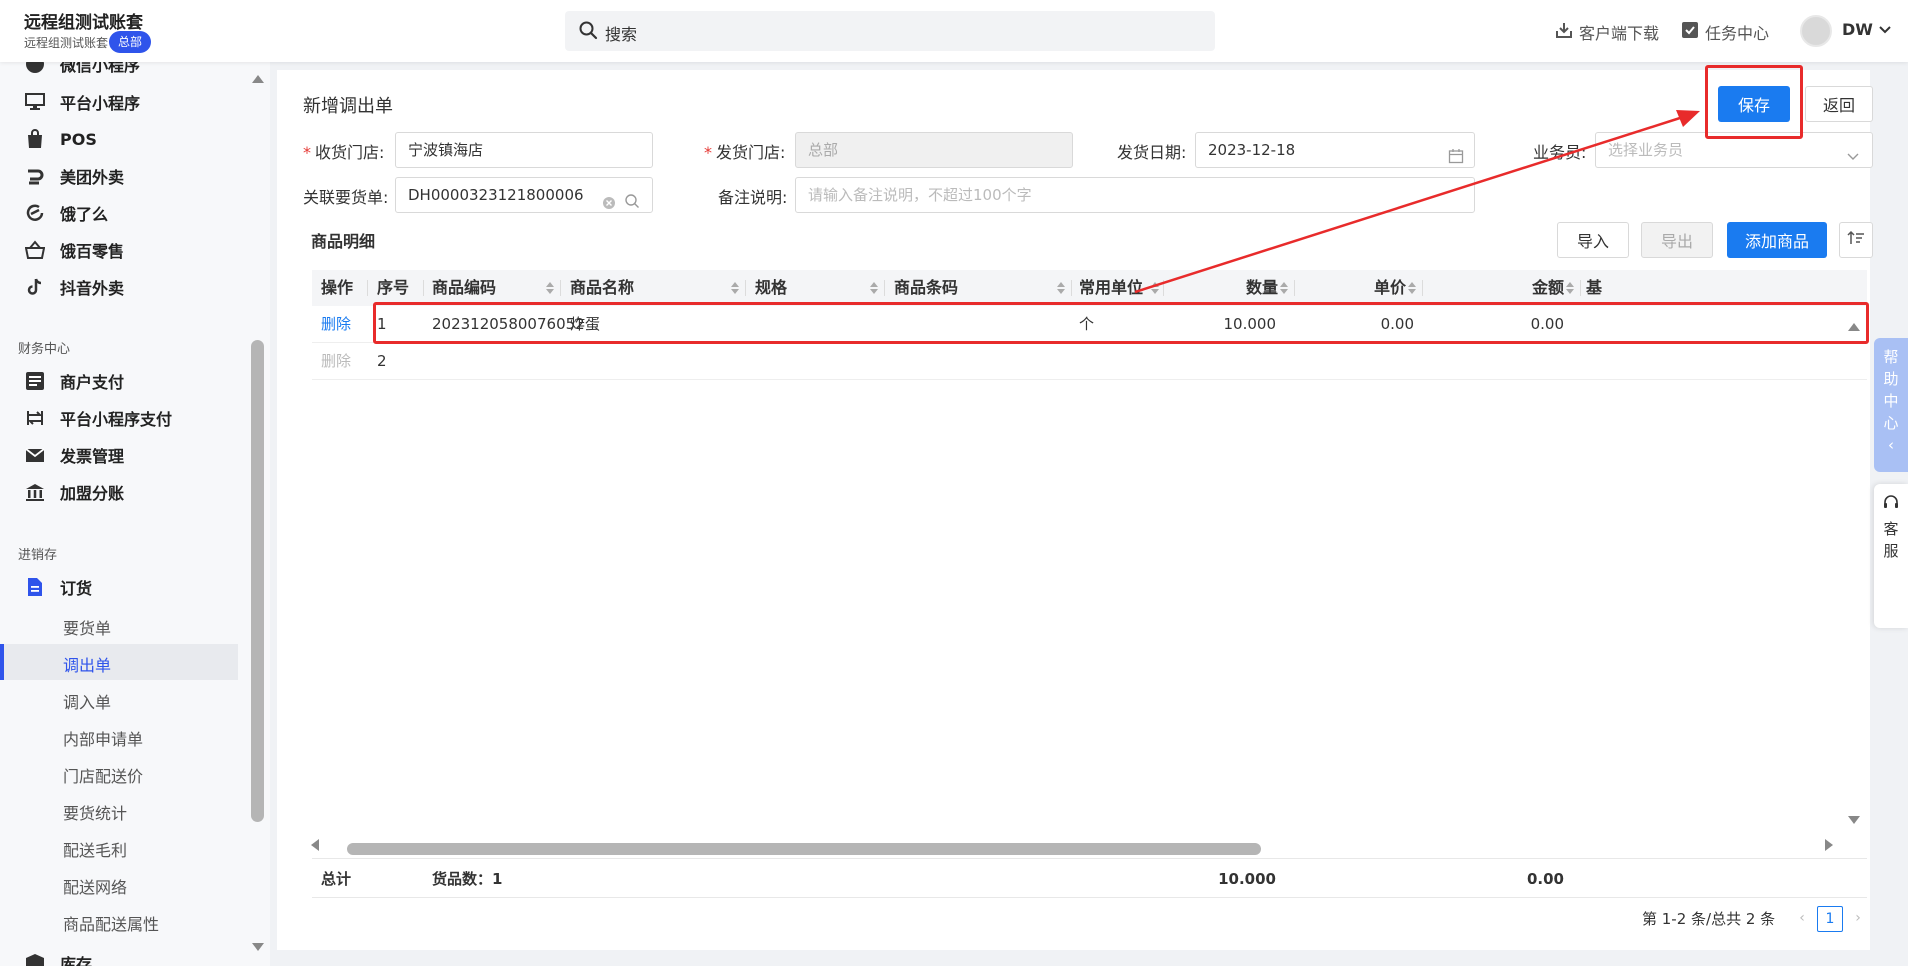  Describe the element at coordinates (890, 31) in the screenshot. I see `global-search: 搜索` at that location.